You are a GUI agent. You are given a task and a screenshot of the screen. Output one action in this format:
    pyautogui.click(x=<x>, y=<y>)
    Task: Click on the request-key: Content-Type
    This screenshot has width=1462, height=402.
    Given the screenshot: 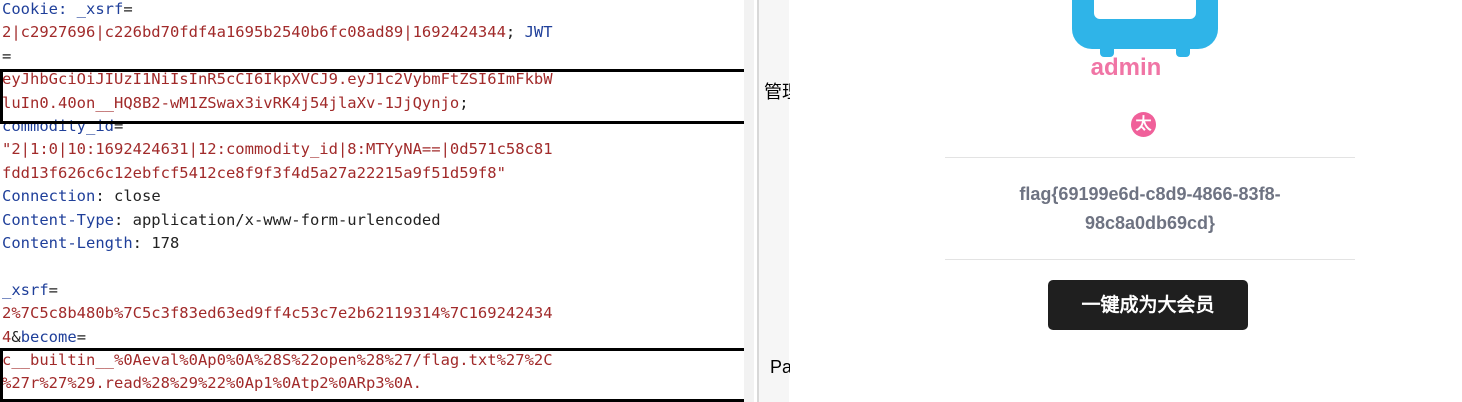 What is the action you would take?
    pyautogui.click(x=58, y=219)
    